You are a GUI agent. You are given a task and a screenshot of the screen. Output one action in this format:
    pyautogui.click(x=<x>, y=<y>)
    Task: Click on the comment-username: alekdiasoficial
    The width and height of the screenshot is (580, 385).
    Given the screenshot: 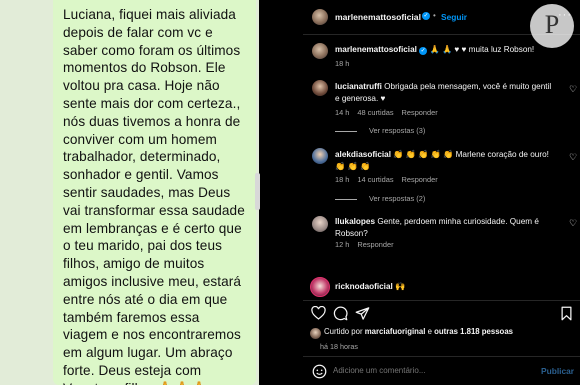 What is the action you would take?
    pyautogui.click(x=363, y=154)
    